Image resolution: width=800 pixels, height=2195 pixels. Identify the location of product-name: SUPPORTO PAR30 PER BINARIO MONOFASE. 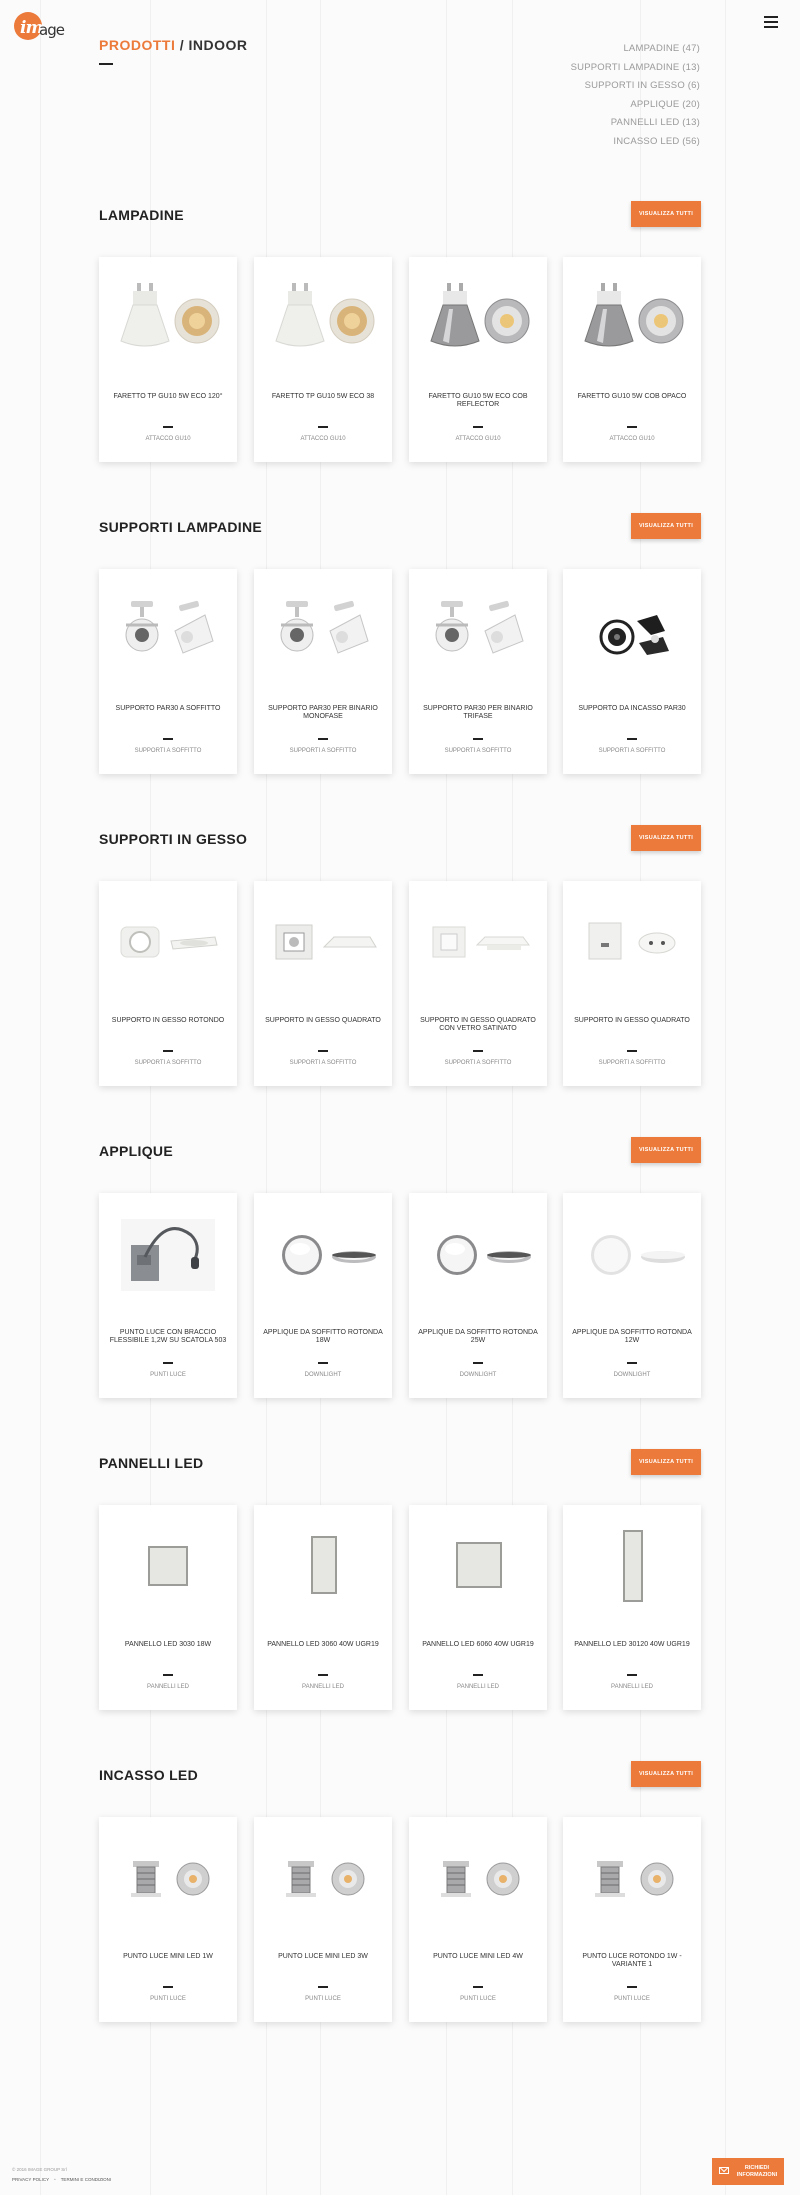
(323, 712).